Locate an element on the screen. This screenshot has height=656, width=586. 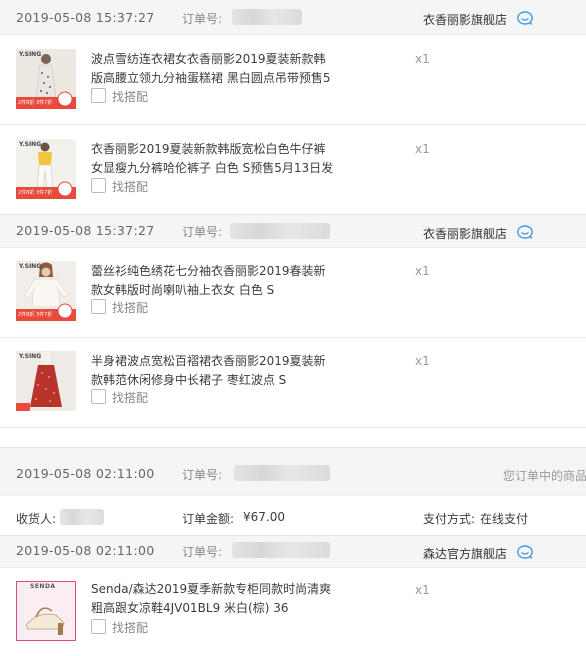
product-title-link: 半身裙波点宽松百褶裙衣香丽影2019夏装新款韩范休闲修身中长裙子 枣红波点 S is located at coordinates (214, 371).